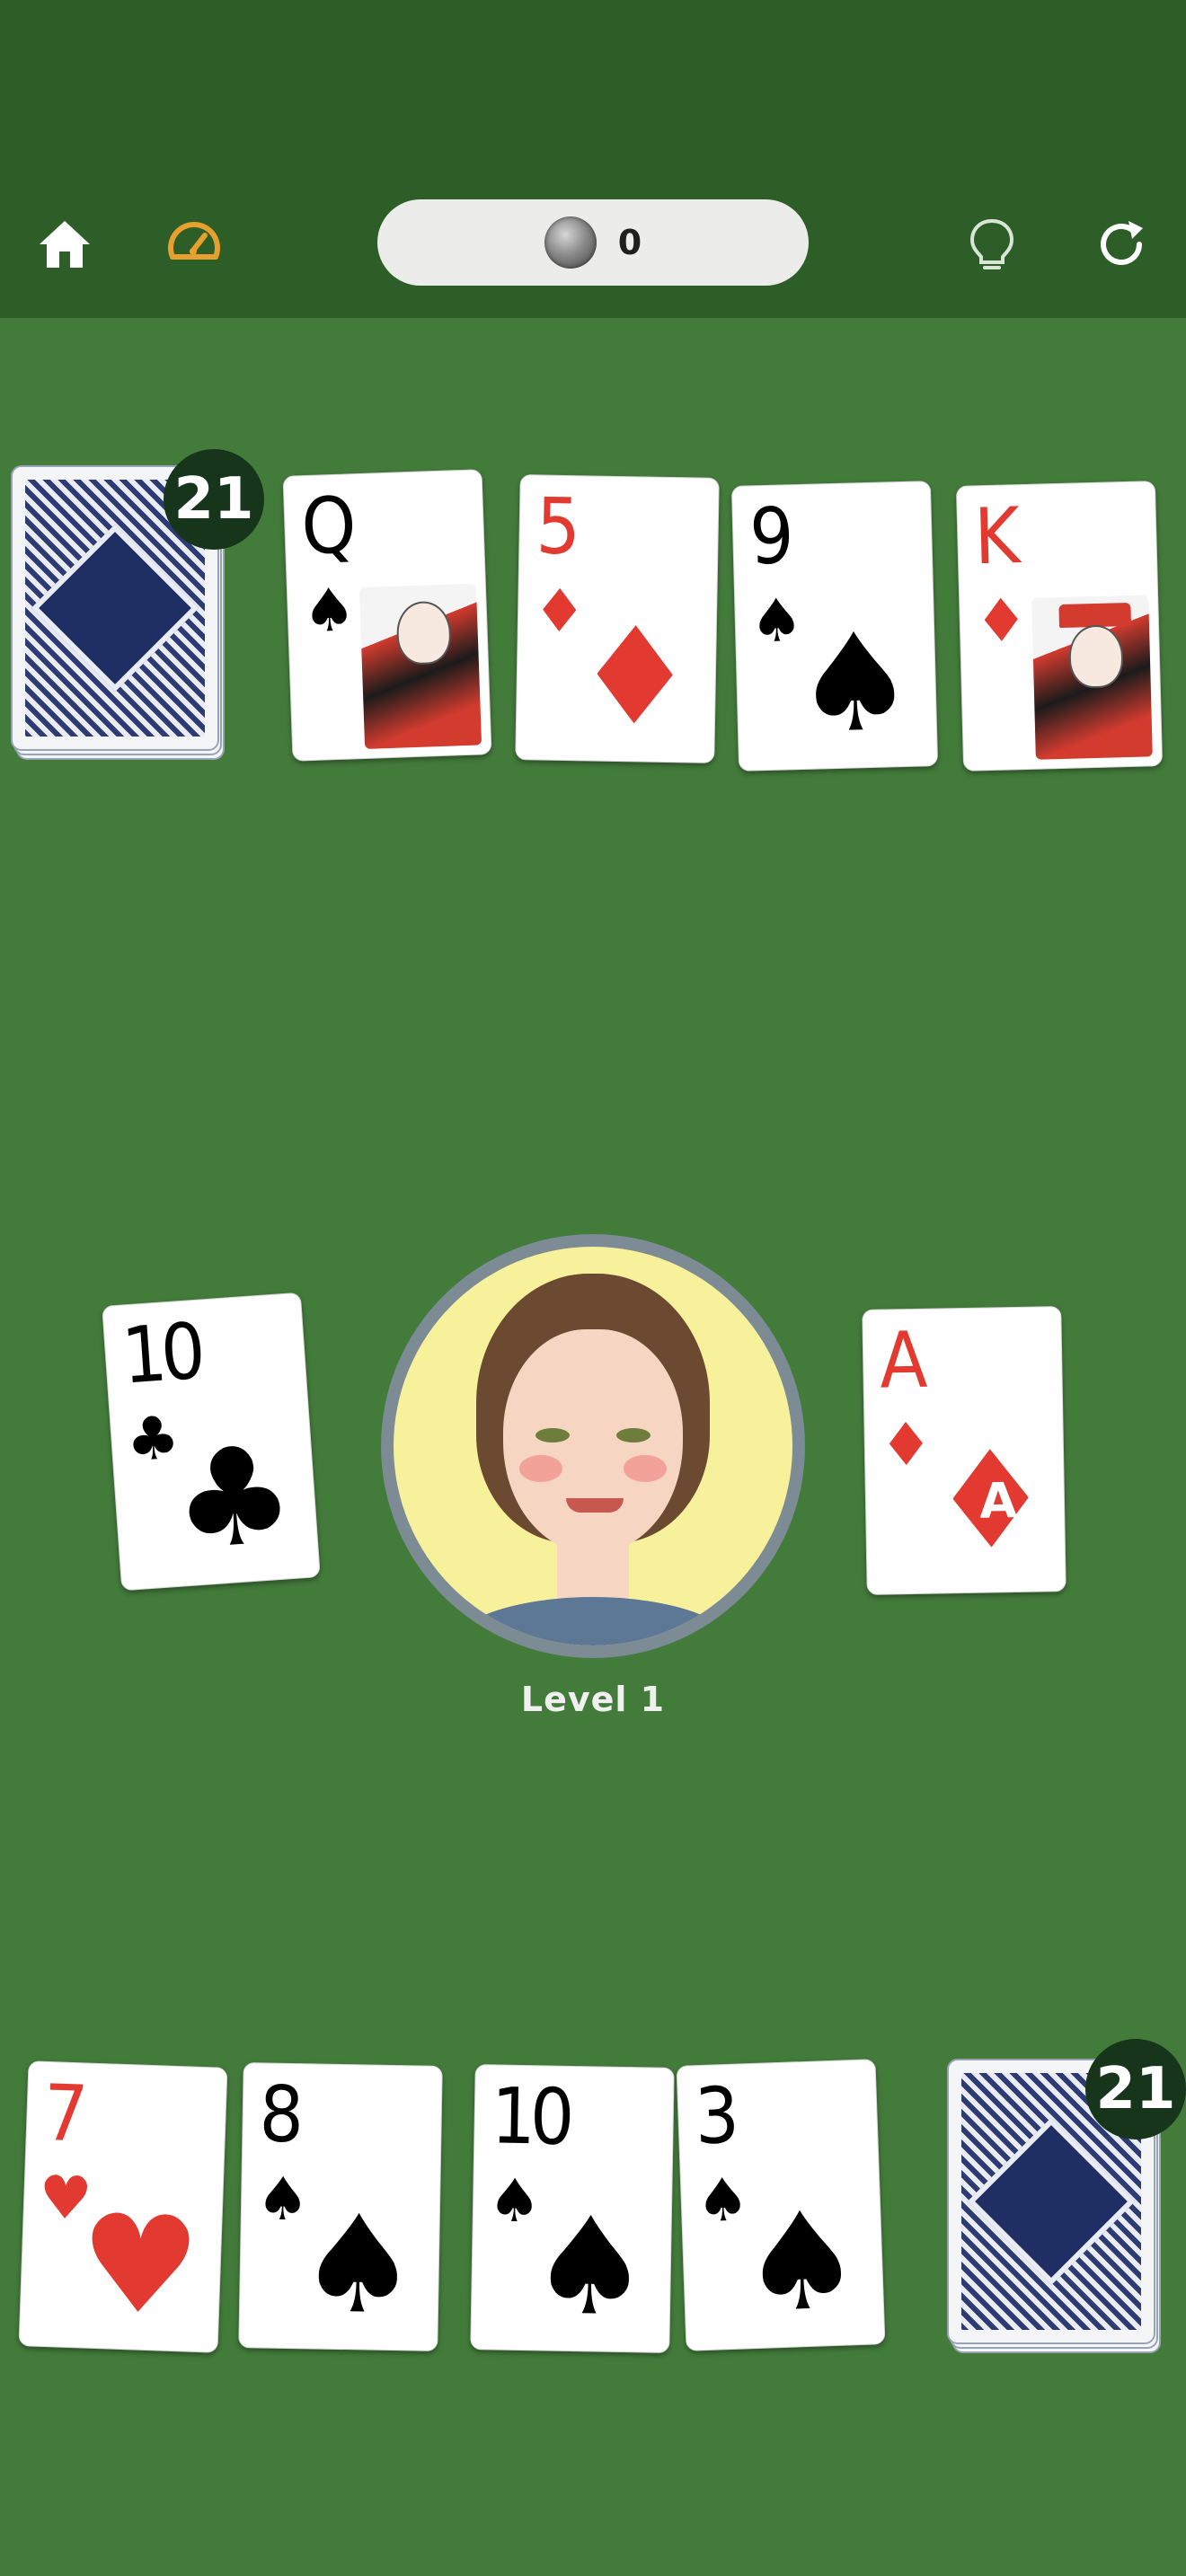 The image size is (1186, 2576). What do you see at coordinates (593, 1446) in the screenshot?
I see `opponent-avatar` at bounding box center [593, 1446].